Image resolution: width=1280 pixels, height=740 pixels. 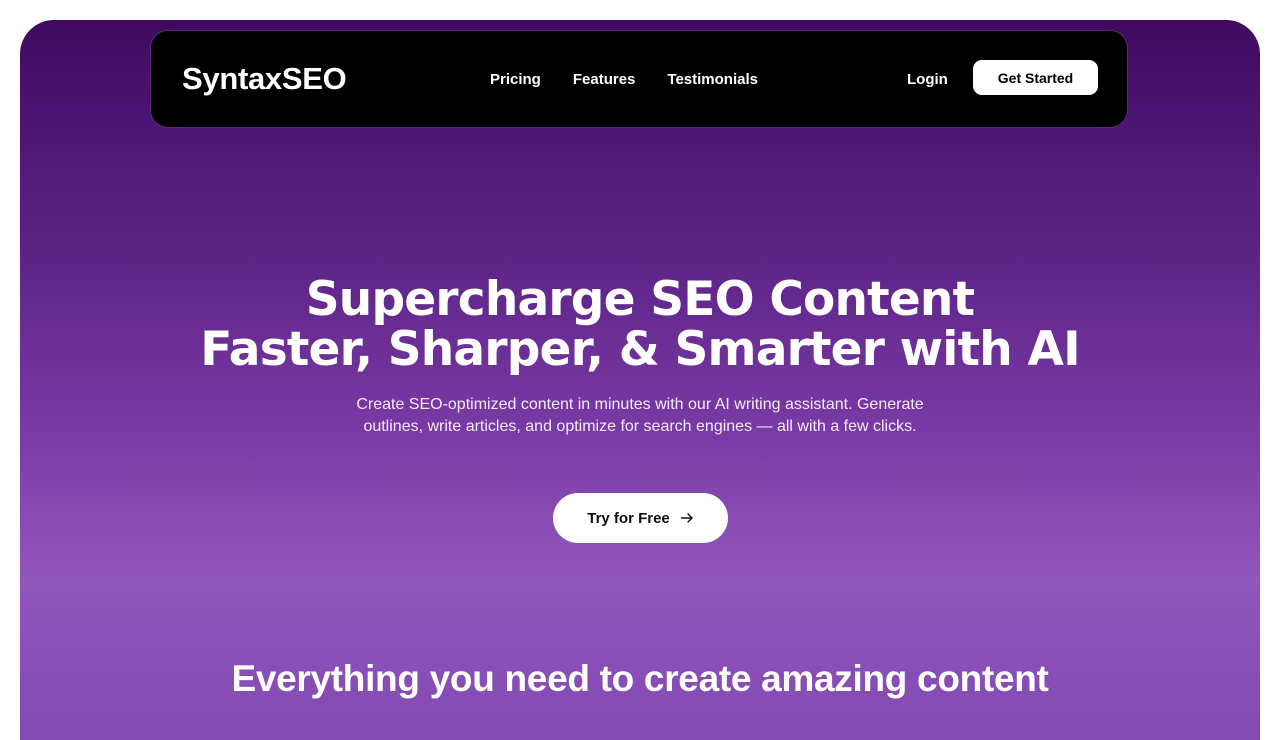 I want to click on login-link: Login, so click(x=927, y=79).